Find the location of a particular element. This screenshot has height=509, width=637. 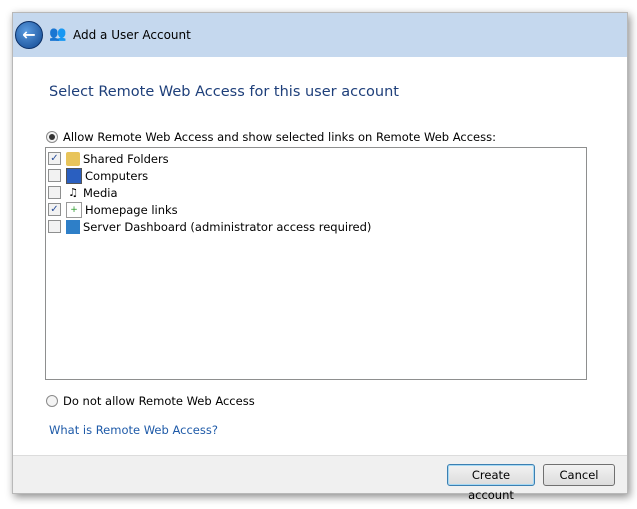

allow-remote-access-radio is located at coordinates (52, 137).